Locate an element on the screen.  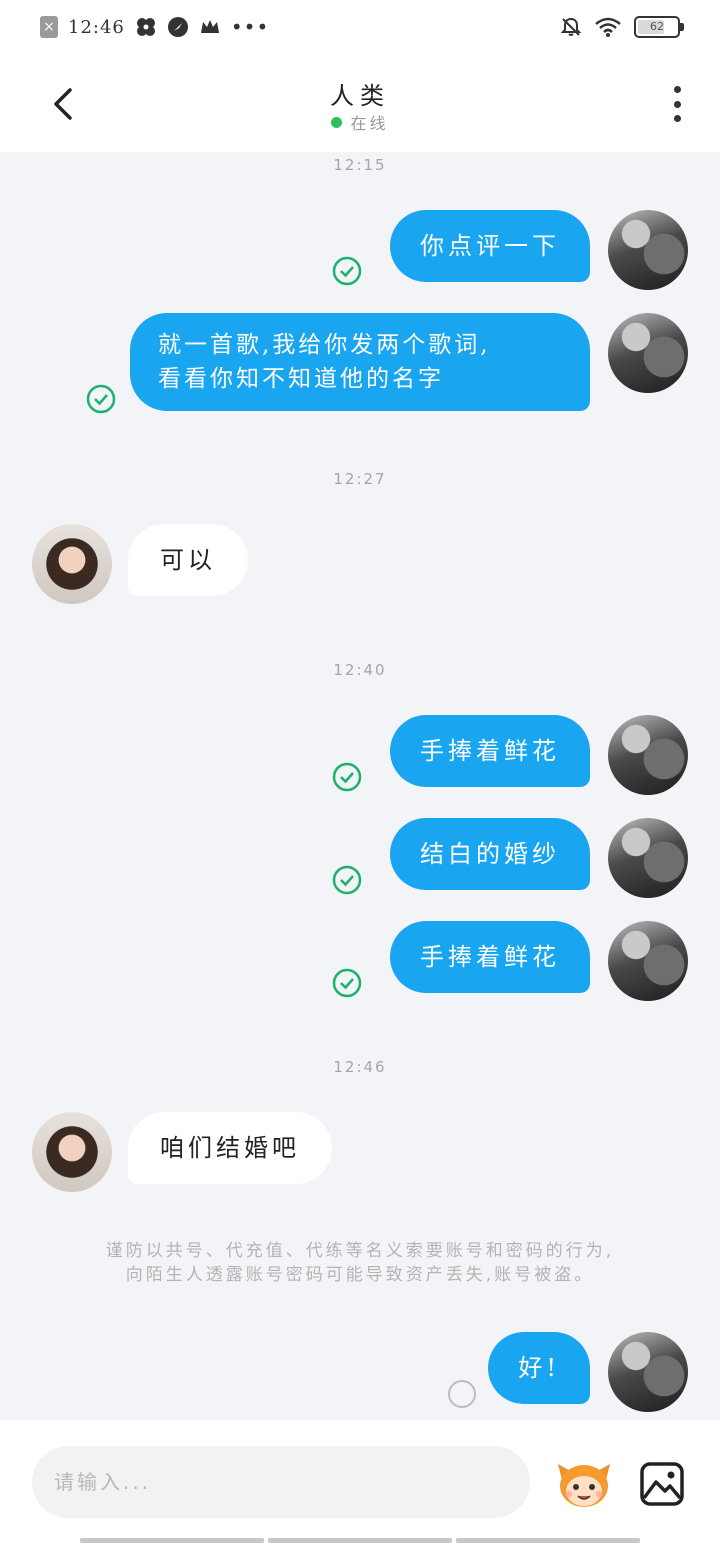
message-row-received: 咱们结婚吧 is located at coordinates (360, 1152).